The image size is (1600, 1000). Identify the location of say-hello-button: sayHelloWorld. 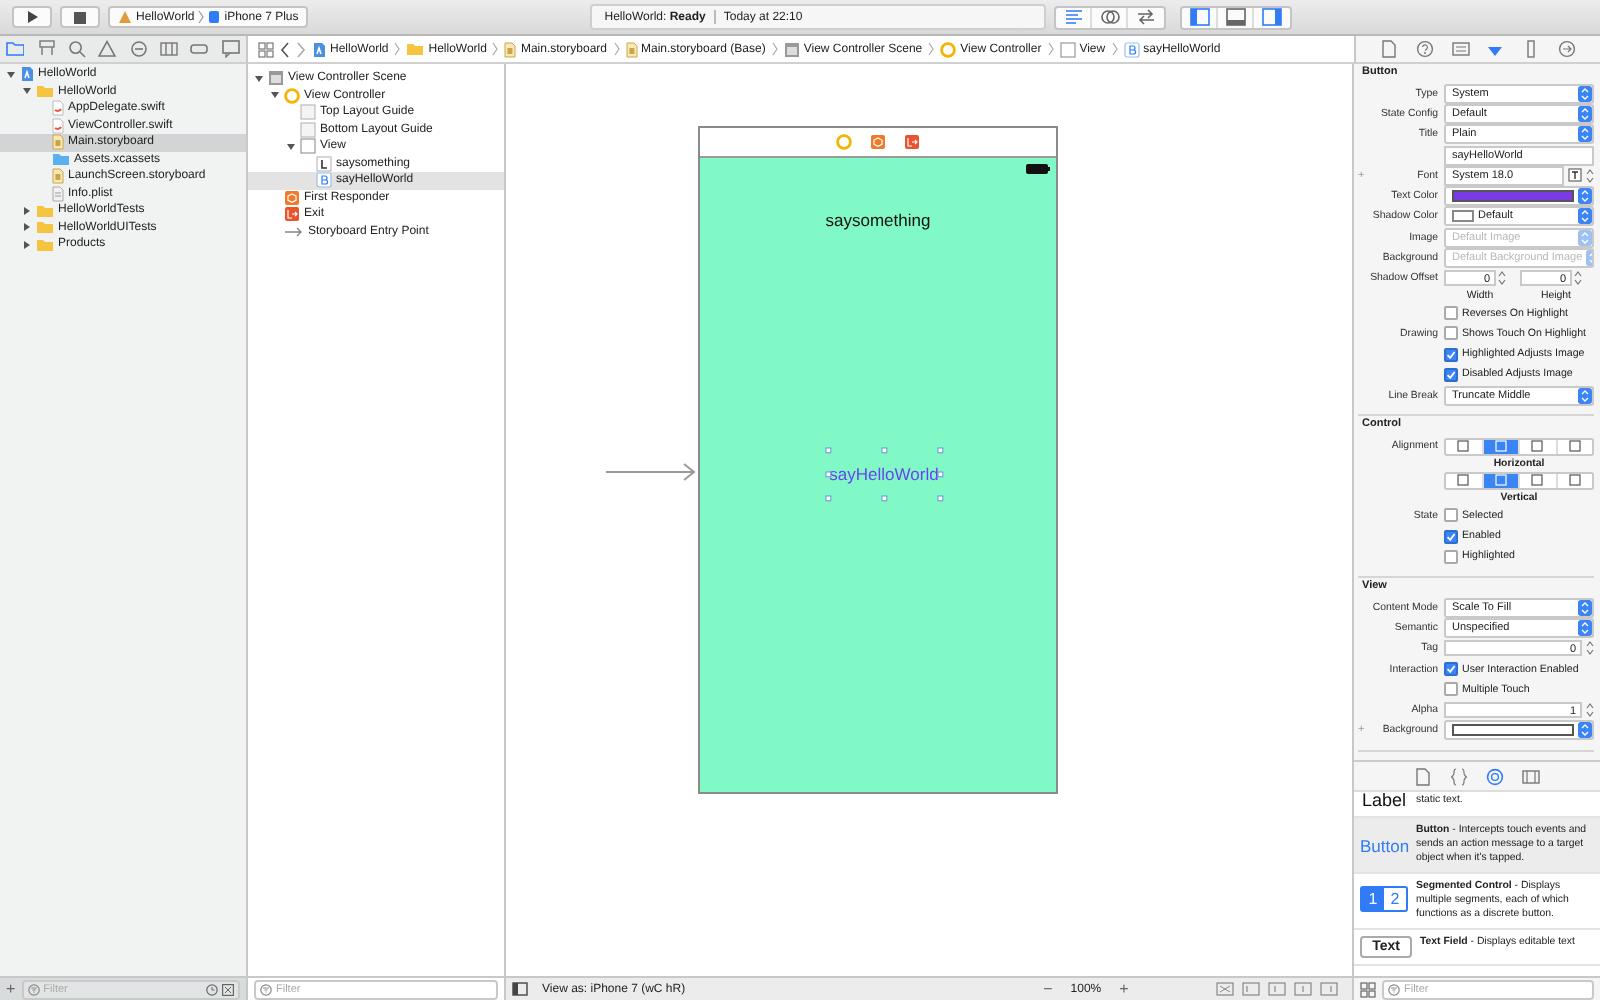
(884, 474).